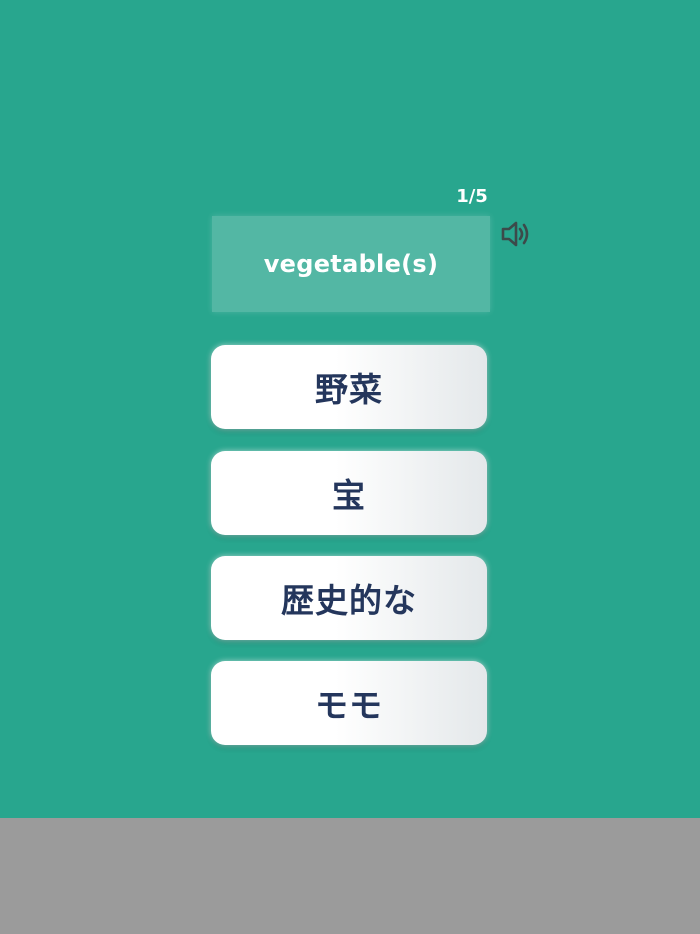  What do you see at coordinates (349, 495) in the screenshot?
I see `answer-option-label: 宝` at bounding box center [349, 495].